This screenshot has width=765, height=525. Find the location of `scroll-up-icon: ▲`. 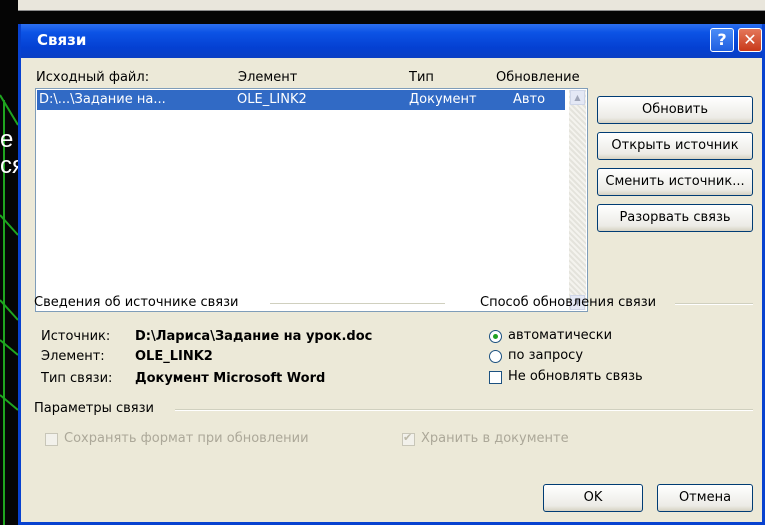

scroll-up-icon: ▲ is located at coordinates (577, 97).